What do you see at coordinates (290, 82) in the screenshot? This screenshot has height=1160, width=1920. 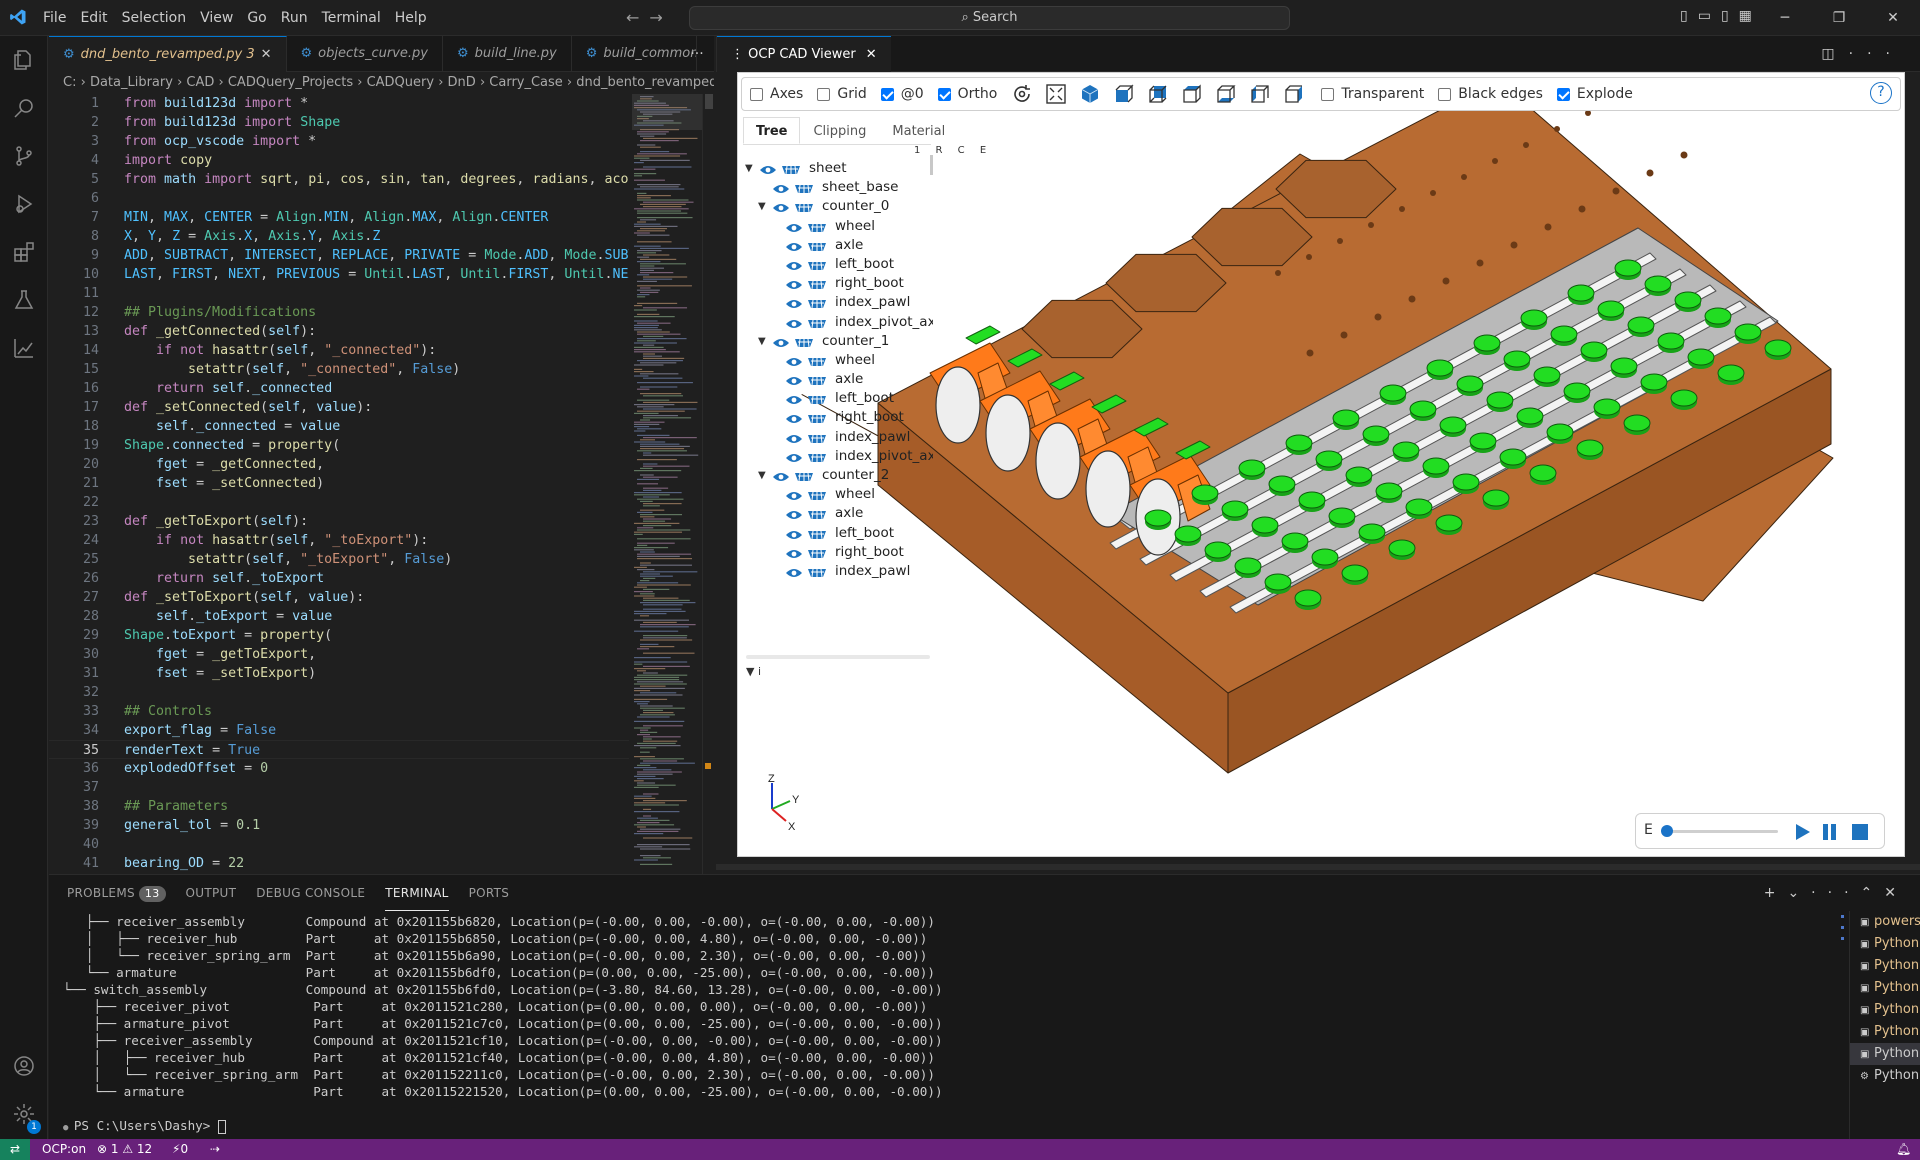 I see `breadcrumb-item: CADQuery_Projects` at bounding box center [290, 82].